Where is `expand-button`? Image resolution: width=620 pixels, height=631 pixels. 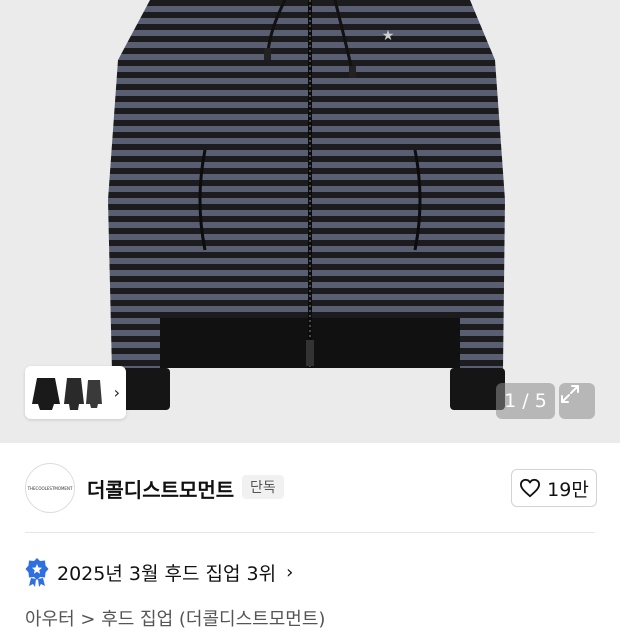 expand-button is located at coordinates (577, 401).